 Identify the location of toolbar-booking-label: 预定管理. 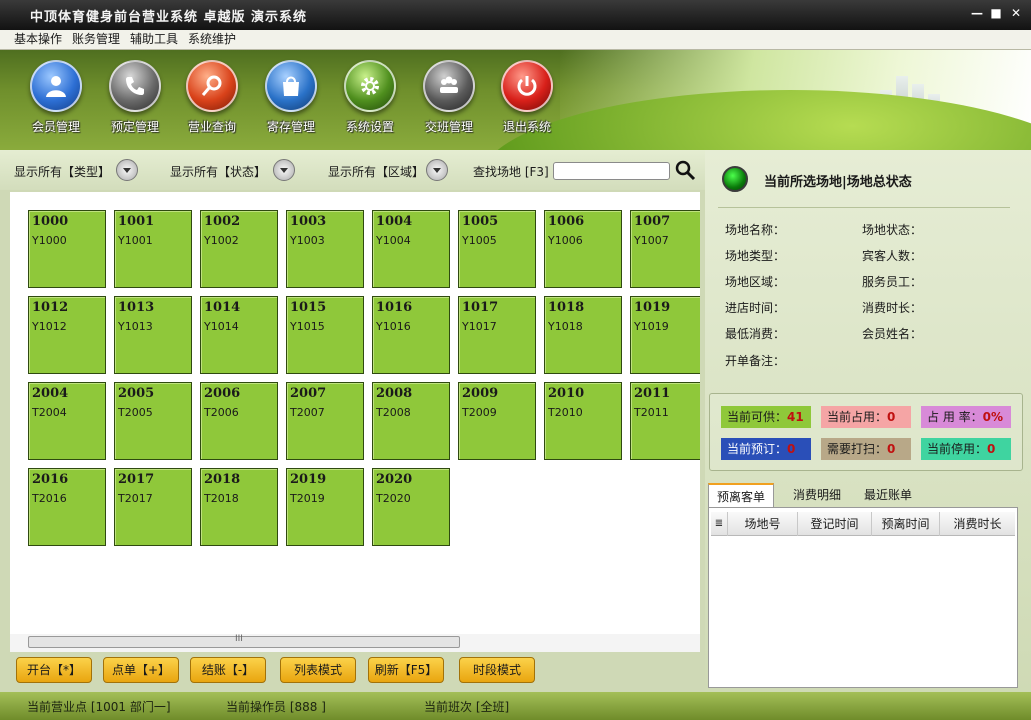
(134, 127).